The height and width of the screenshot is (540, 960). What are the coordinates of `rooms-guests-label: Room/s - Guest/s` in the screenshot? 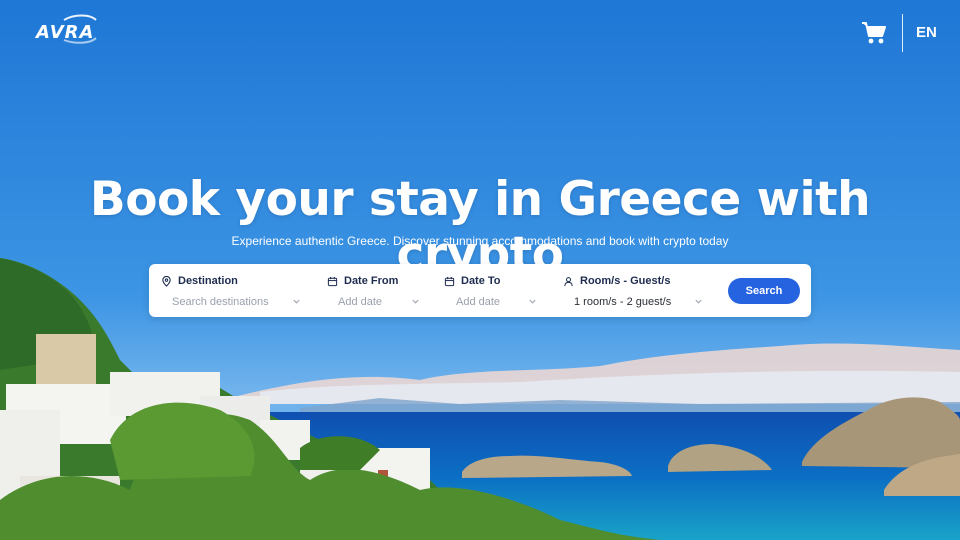 It's located at (625, 281).